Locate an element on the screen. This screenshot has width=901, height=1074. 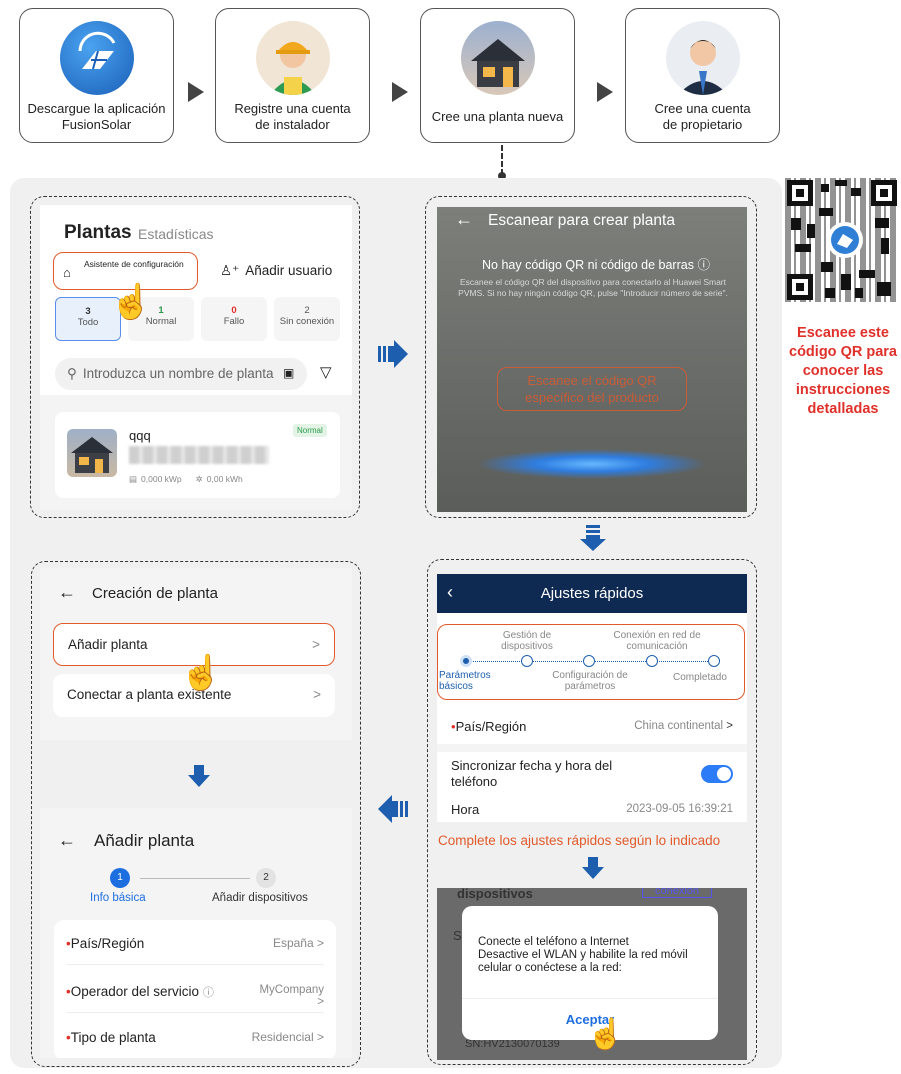
scan-light is located at coordinates (592, 464).